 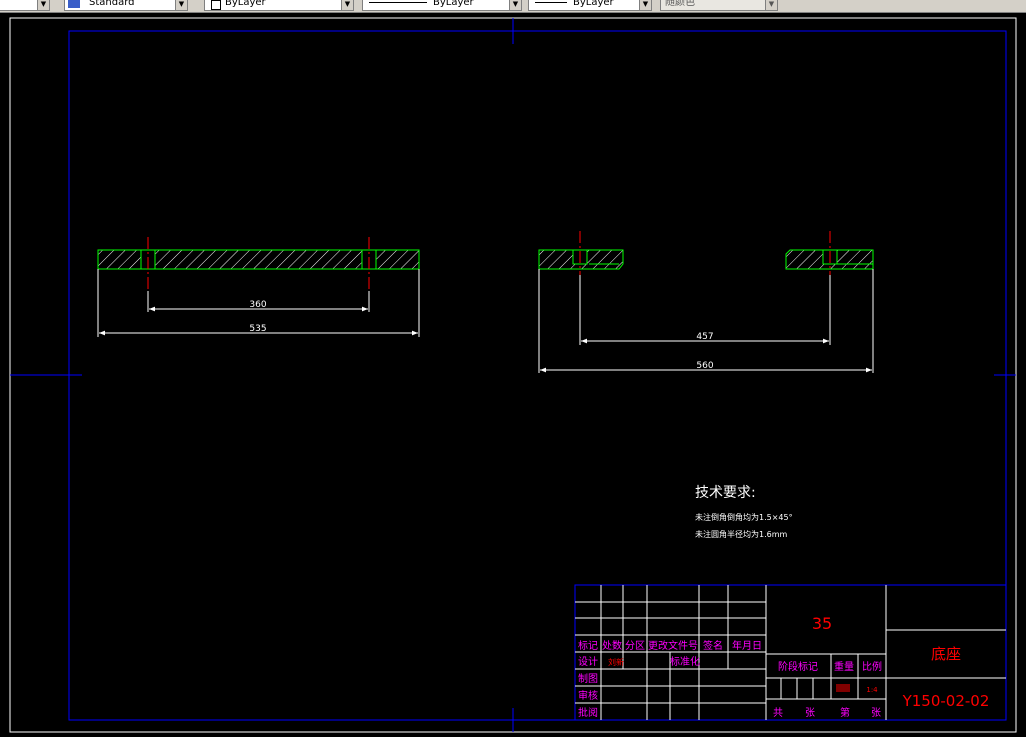 I want to click on section-view-1: 360 535, so click(x=258, y=287).